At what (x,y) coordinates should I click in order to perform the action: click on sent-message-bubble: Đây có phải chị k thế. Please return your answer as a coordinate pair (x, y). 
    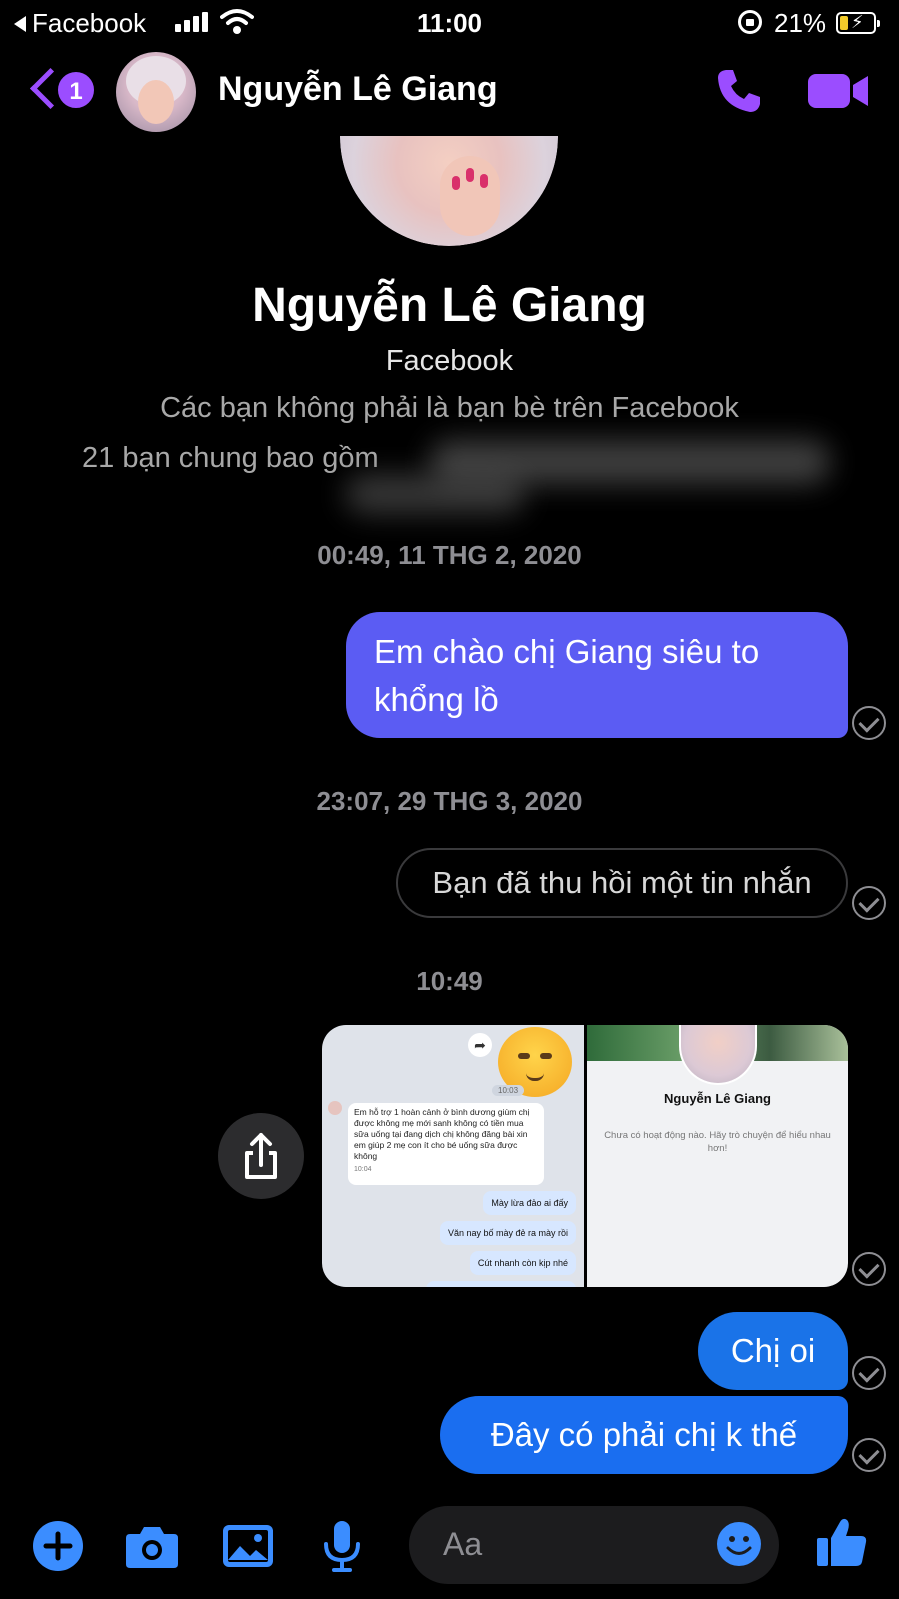
    Looking at the image, I should click on (644, 1435).